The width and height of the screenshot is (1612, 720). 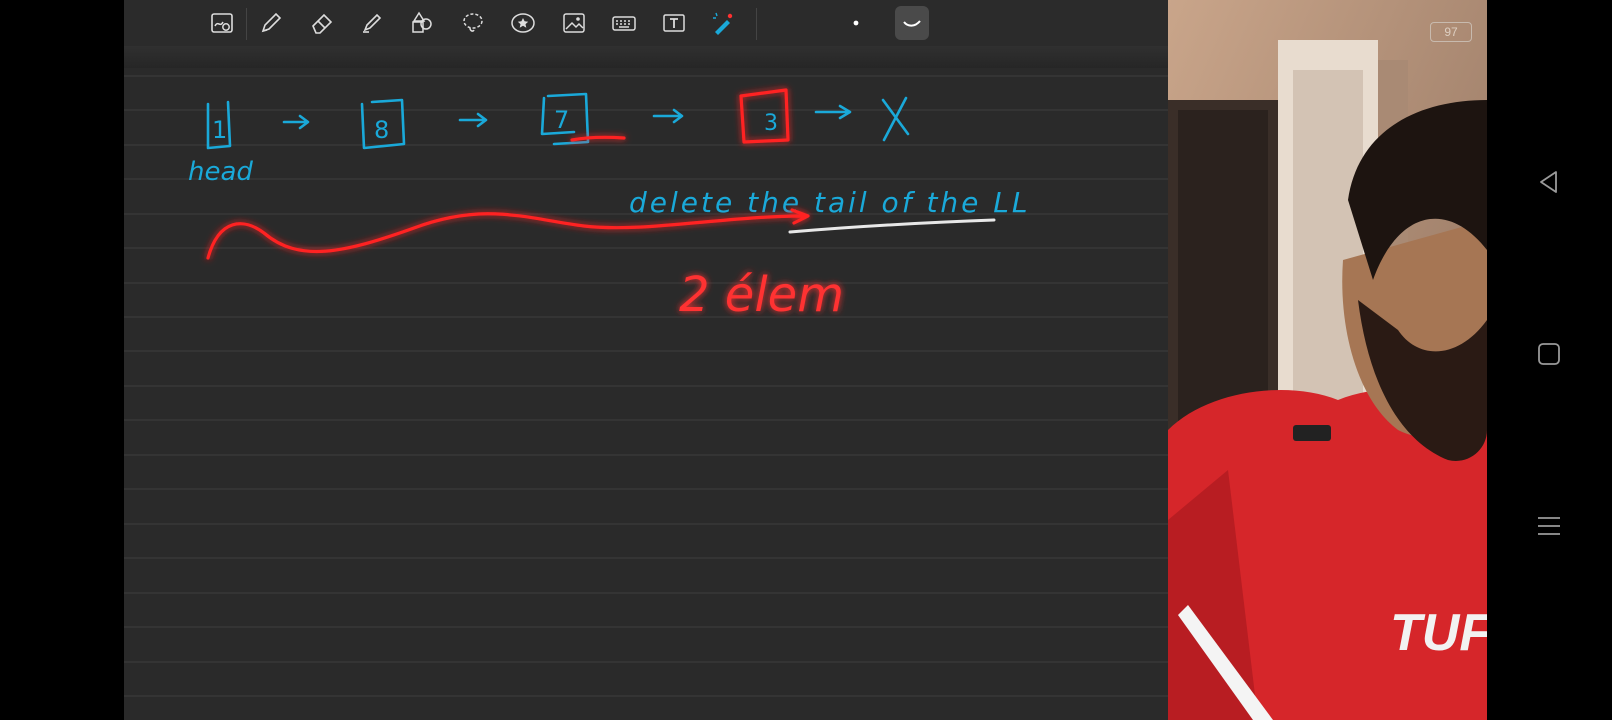 I want to click on pen-icon, so click(x=271, y=23).